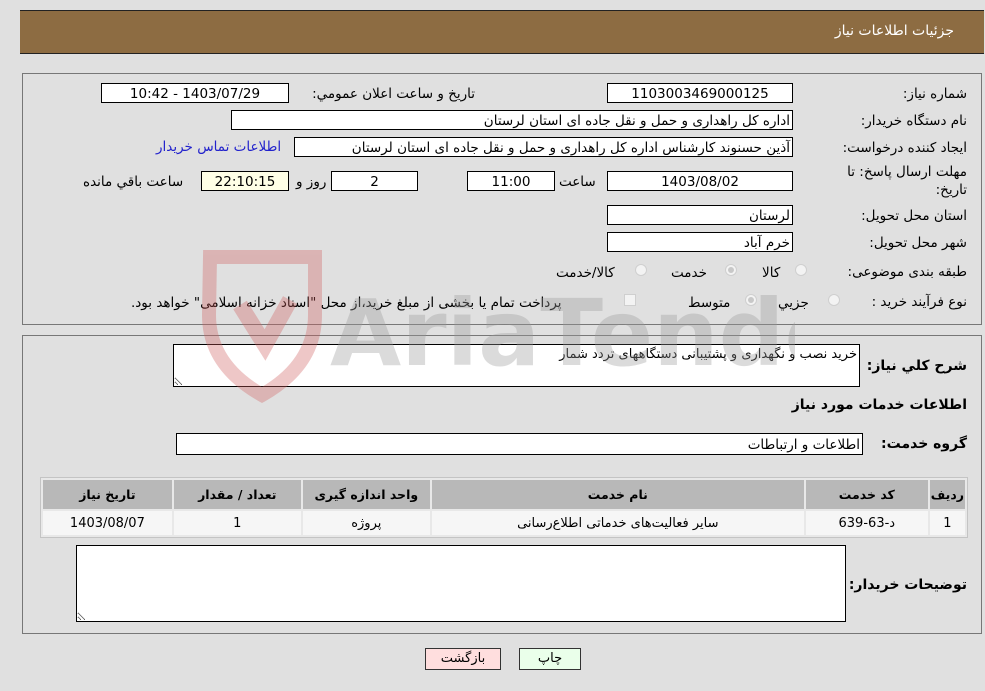  Describe the element at coordinates (914, 216) in the screenshot. I see `province-label: استان محل تحویل:` at that location.